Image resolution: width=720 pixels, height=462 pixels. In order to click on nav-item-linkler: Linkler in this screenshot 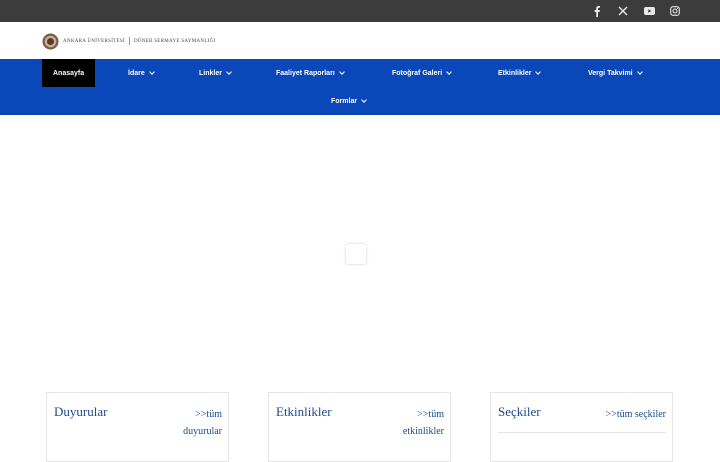, I will do `click(215, 73)`.